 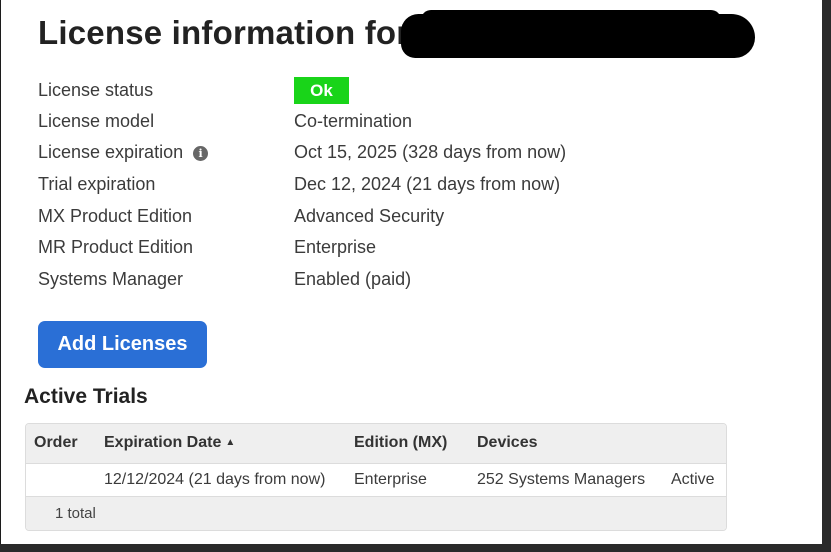 What do you see at coordinates (115, 216) in the screenshot?
I see `mx-edition-label: MX Product Edition` at bounding box center [115, 216].